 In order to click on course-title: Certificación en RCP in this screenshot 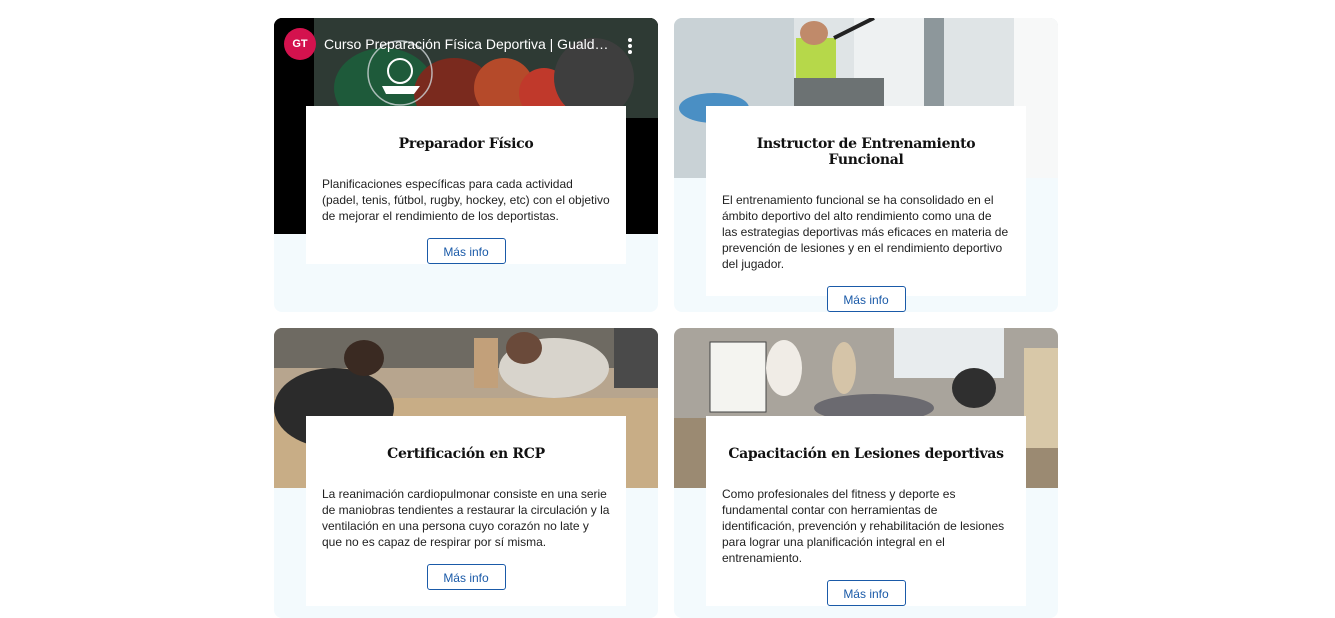, I will do `click(466, 454)`.